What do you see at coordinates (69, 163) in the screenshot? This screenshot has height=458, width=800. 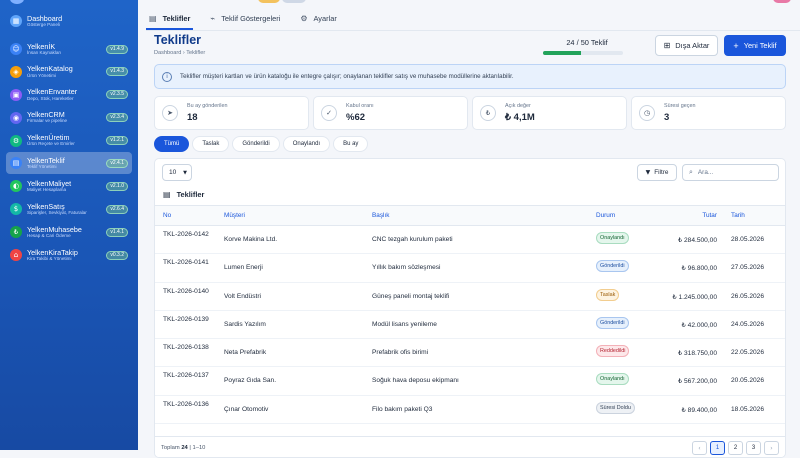 I see `sidebar-item: ▤ YelkenTeklif Teklif Yönetimi v2.4.1` at bounding box center [69, 163].